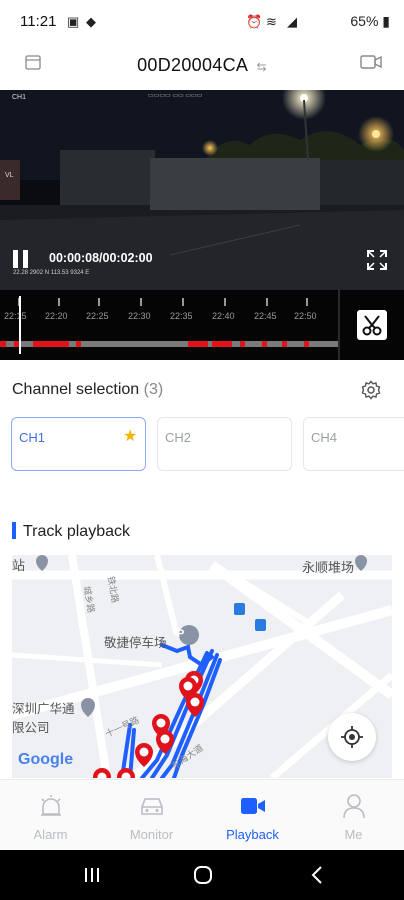  What do you see at coordinates (224, 444) in the screenshot?
I see `channel-card-ch2: CH2` at bounding box center [224, 444].